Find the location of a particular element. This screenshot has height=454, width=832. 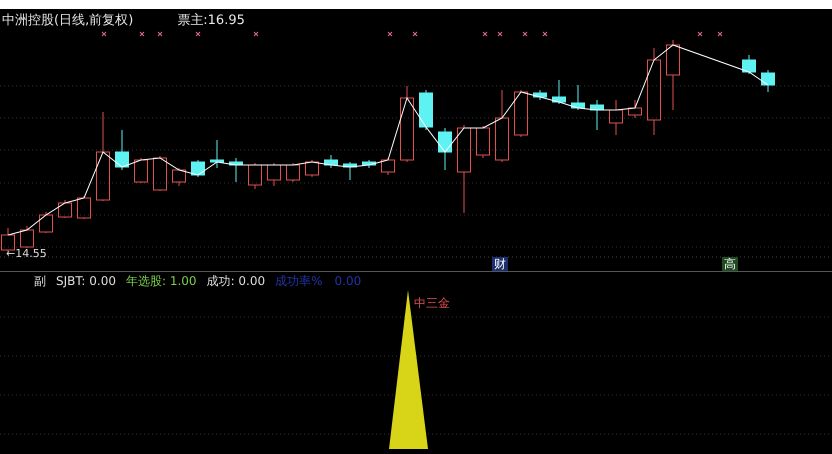

legend-text: 成功: 0.00 is located at coordinates (236, 281).